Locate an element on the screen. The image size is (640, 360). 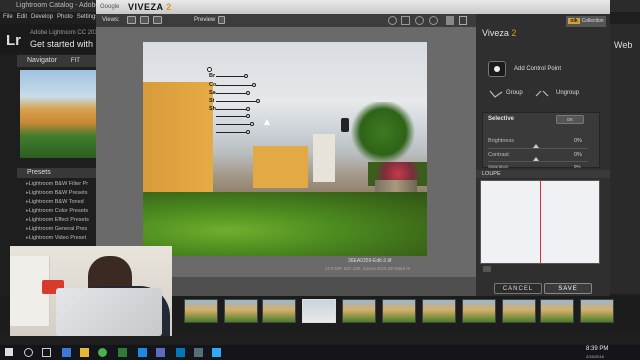
split-view-icon is located at coordinates (144, 20).